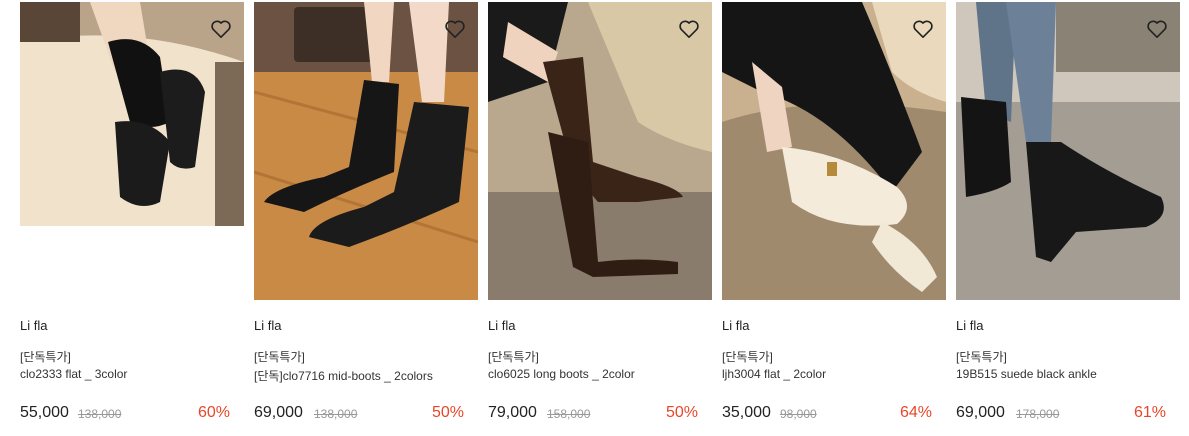 This screenshot has width=1189, height=436. I want to click on price-row: 69,000 178,000 61%, so click(1061, 415).